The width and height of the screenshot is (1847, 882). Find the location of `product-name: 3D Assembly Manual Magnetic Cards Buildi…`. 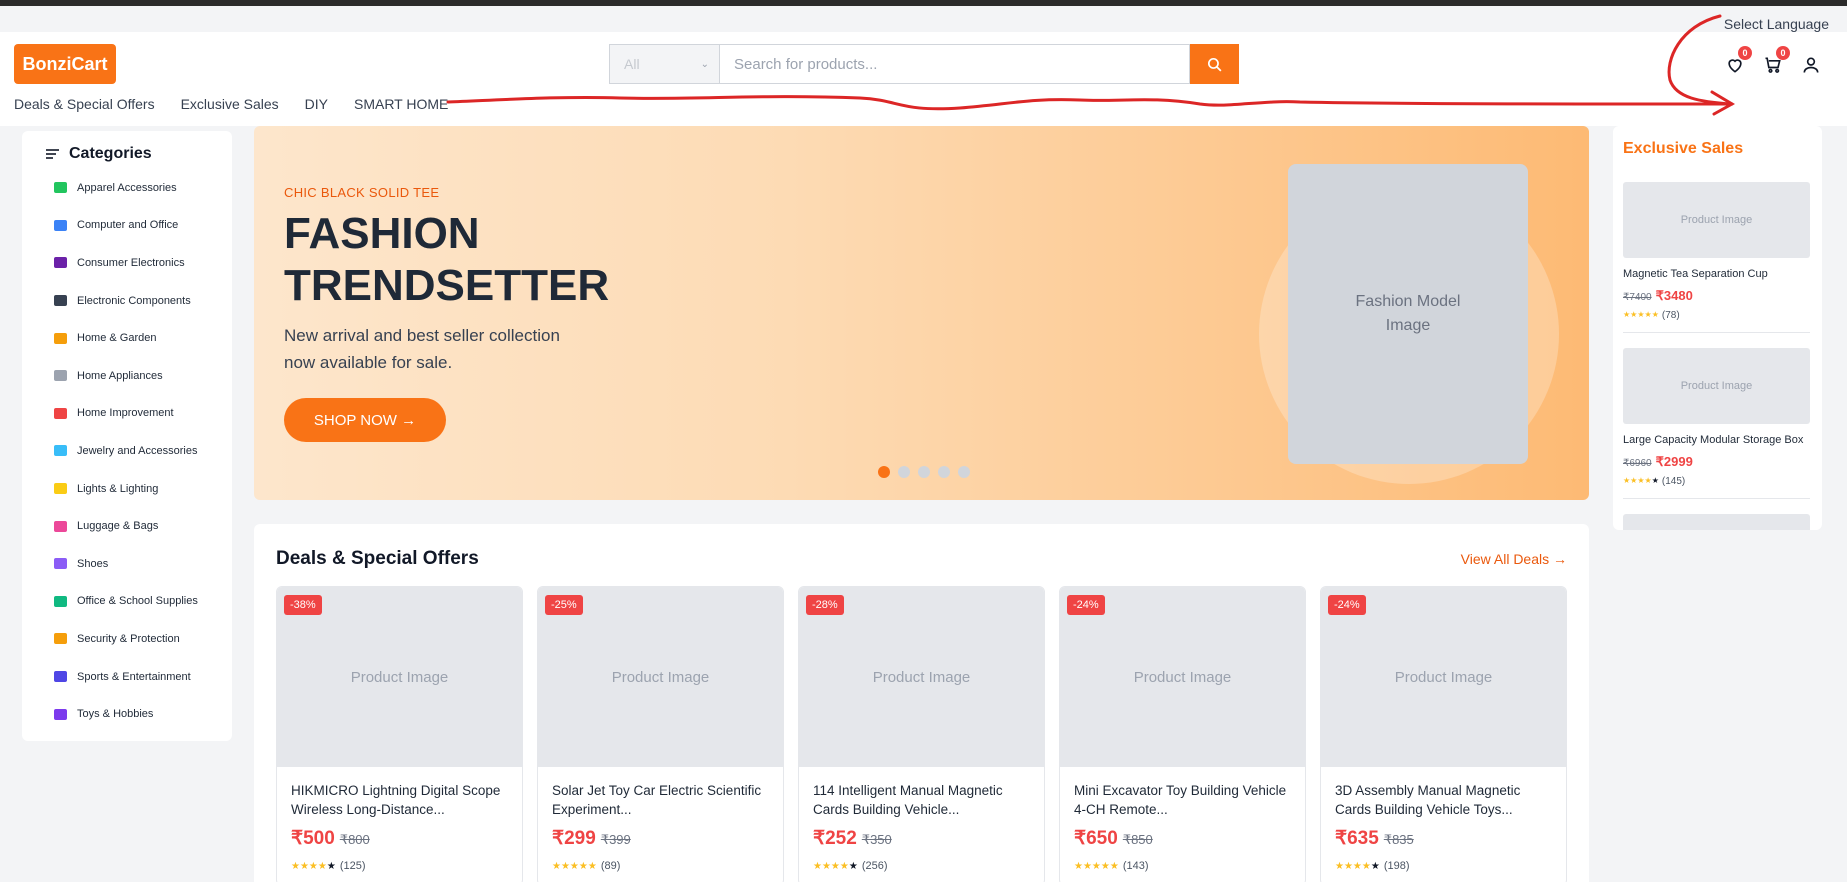

product-name: 3D Assembly Manual Magnetic Cards Buildi… is located at coordinates (1443, 800).